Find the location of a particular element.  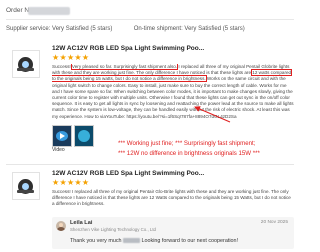

review-video-thumbnail is located at coordinates (62, 136).